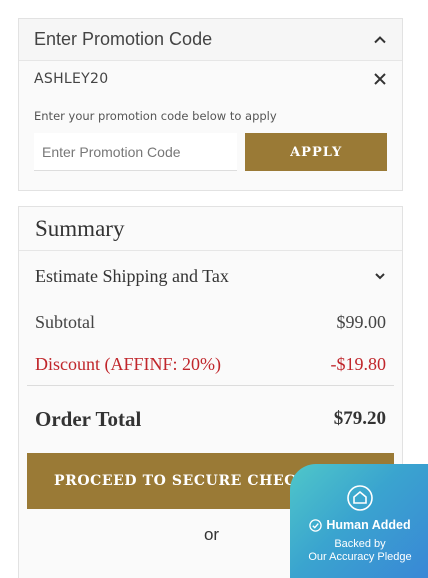 Image resolution: width=428 pixels, height=578 pixels. I want to click on badge-subtext: Backed by Our Accuracy Pledge, so click(359, 551).